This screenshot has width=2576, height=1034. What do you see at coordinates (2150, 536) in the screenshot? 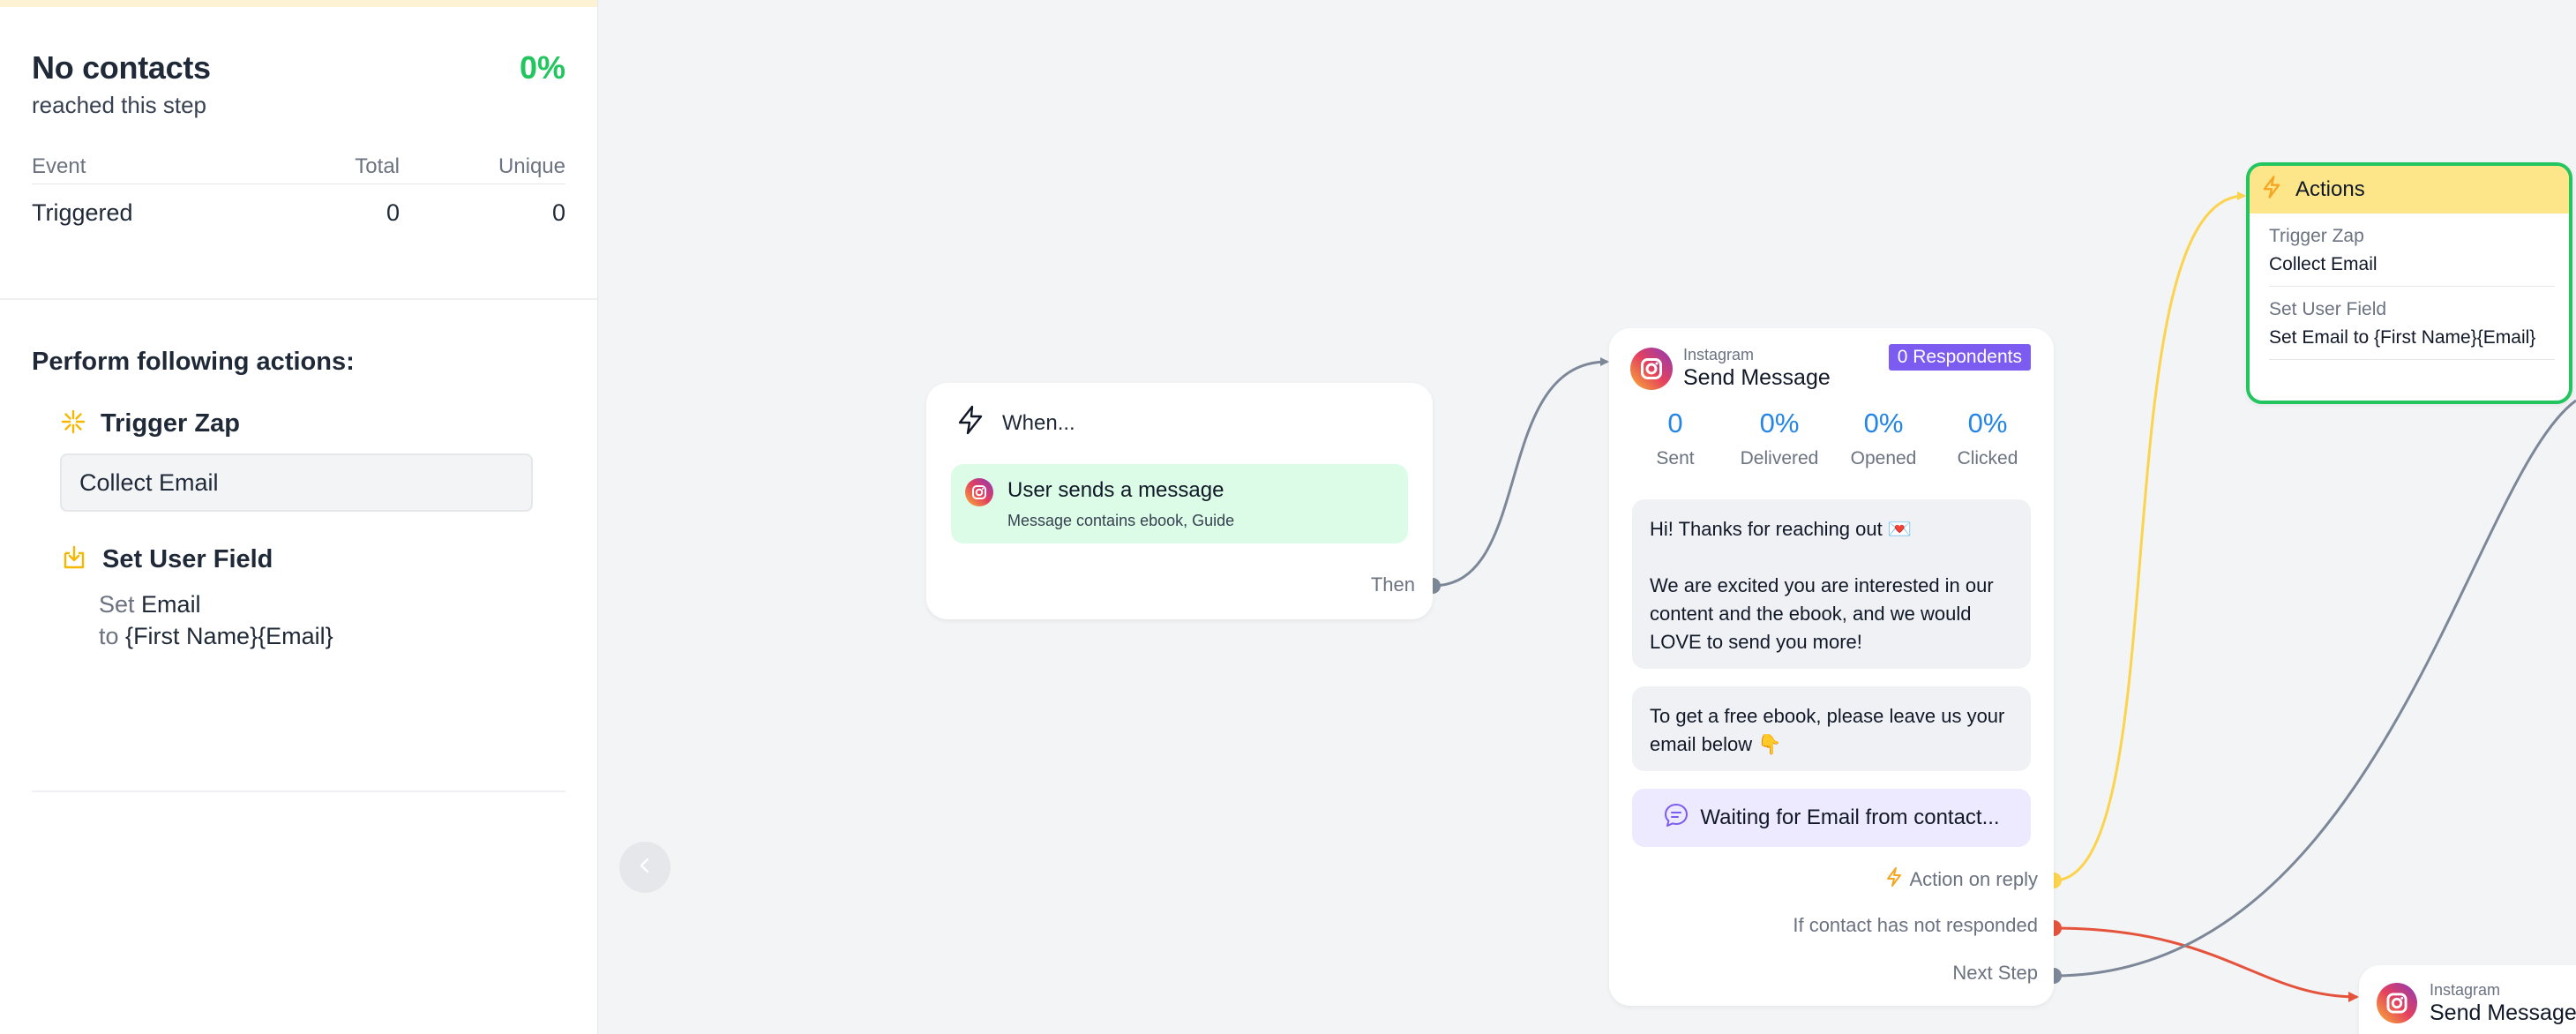
I see `edge-action-on-reply` at bounding box center [2150, 536].